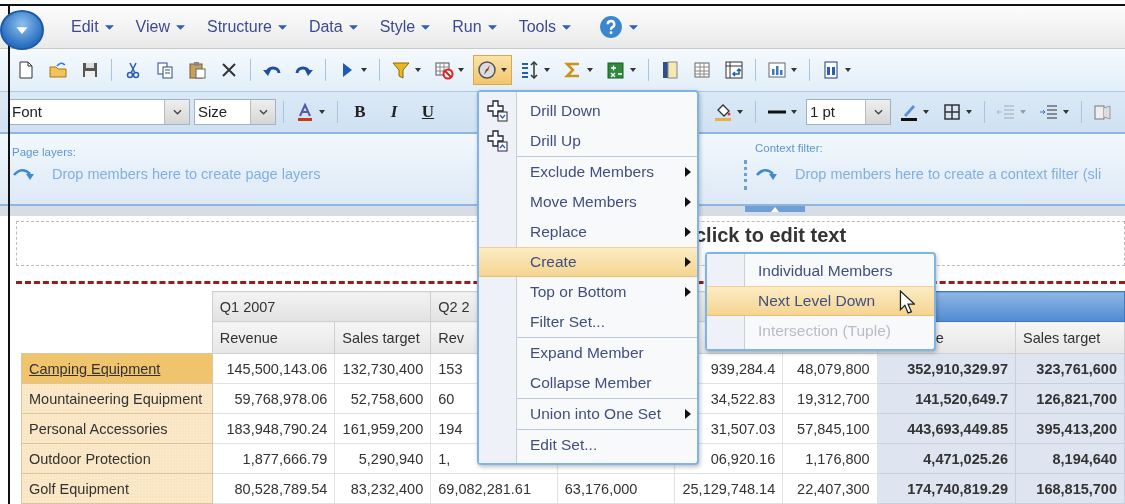  I want to click on menu-item: Exclude Members, so click(588, 172).